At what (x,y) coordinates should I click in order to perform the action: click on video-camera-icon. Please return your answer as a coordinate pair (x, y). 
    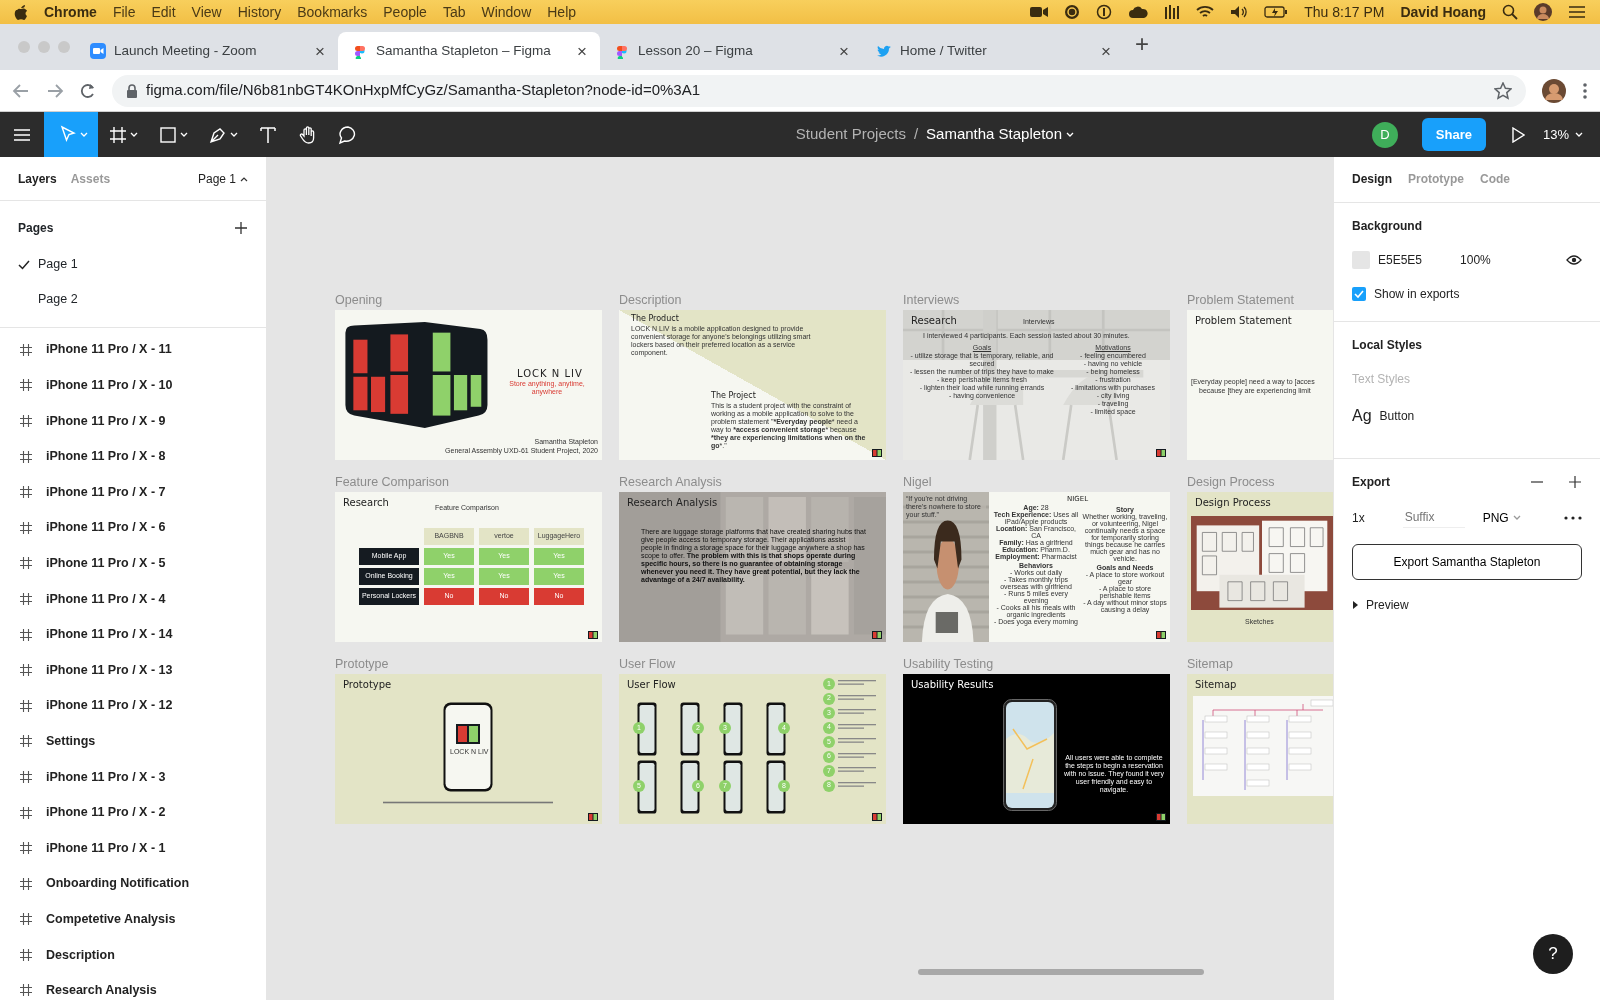
    Looking at the image, I should click on (1039, 12).